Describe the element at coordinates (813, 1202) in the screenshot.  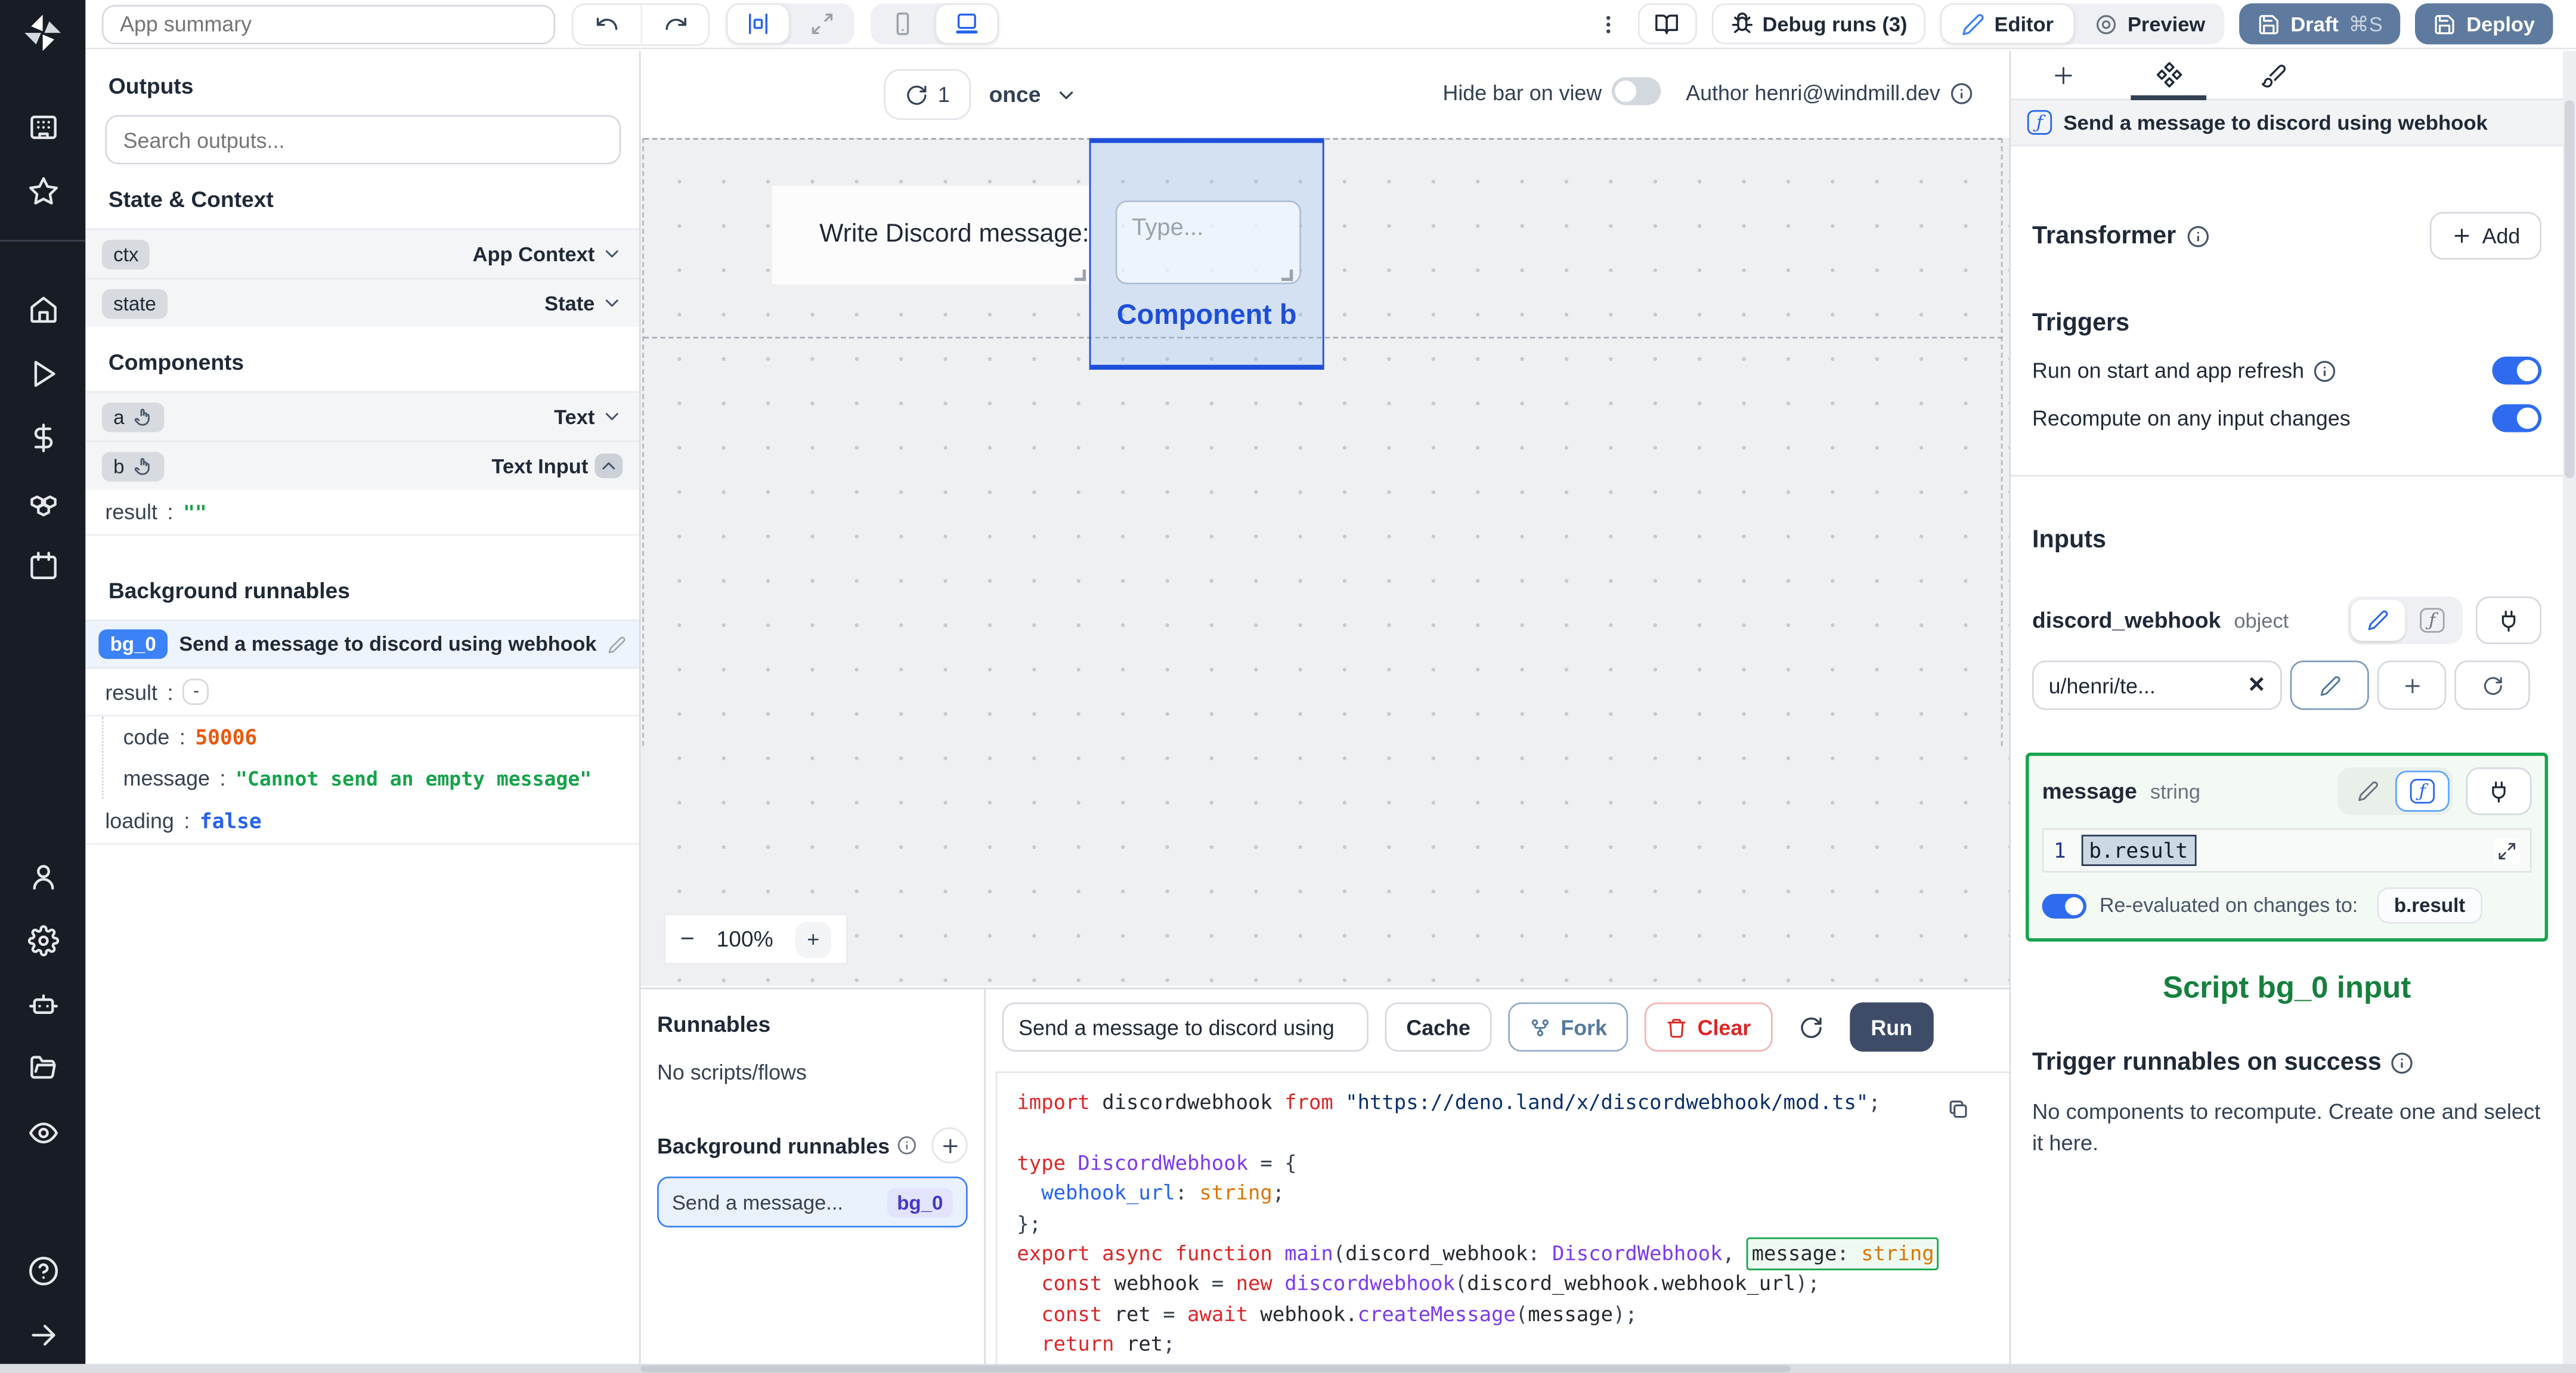
I see `bg0-runnable-card-selected: Send a message... bg_0` at that location.